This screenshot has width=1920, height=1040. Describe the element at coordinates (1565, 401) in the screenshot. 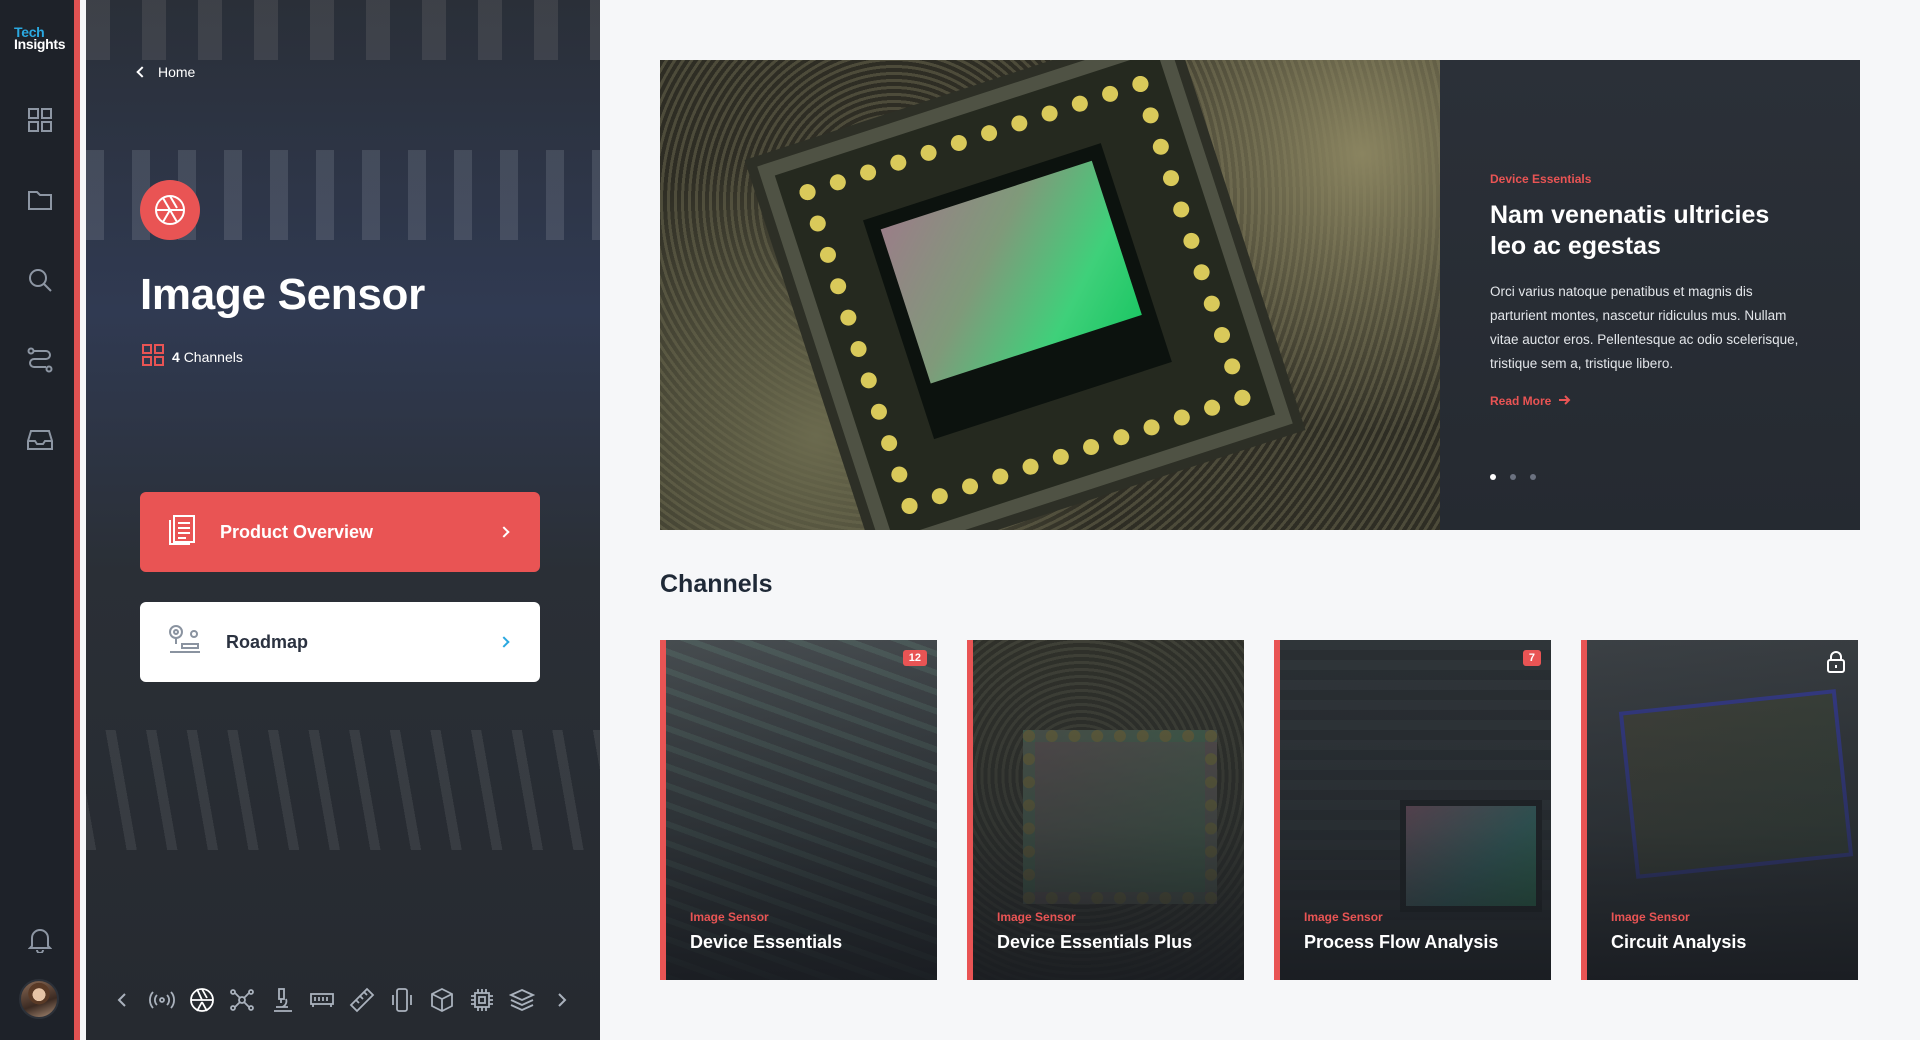

I see `arrow-right-icon` at that location.